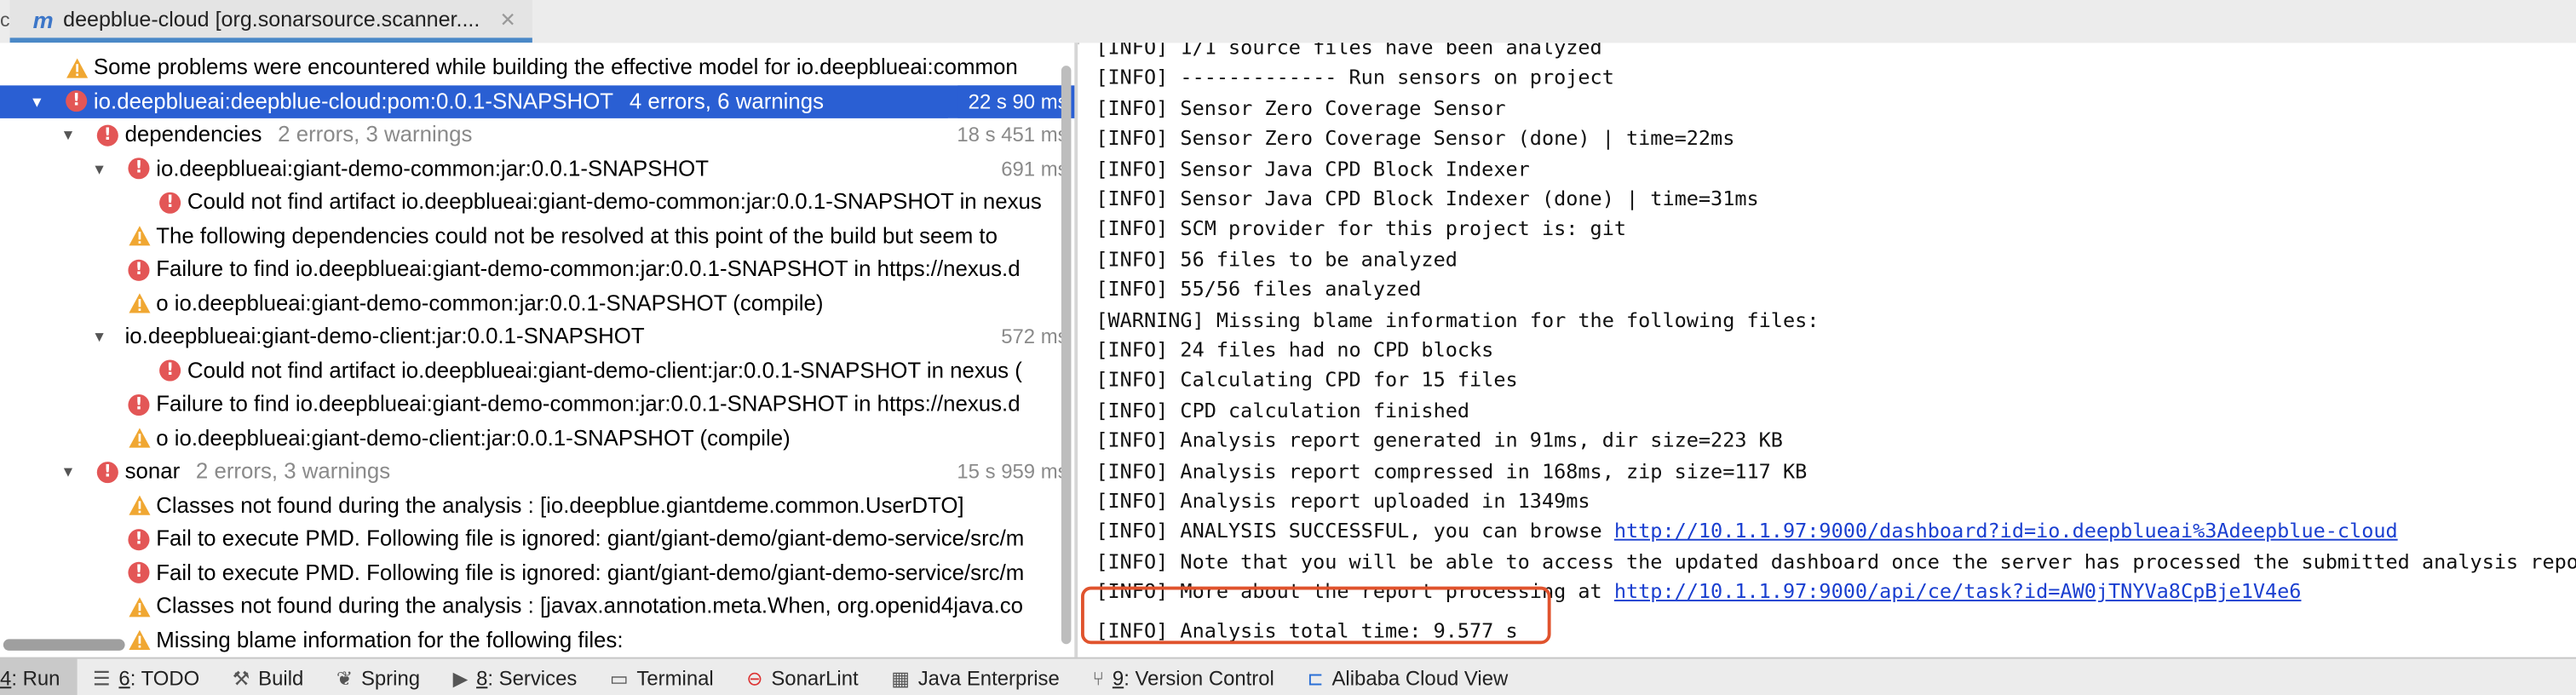  I want to click on console-text: [INFO] 24 files had no CPD blocks, so click(1294, 350).